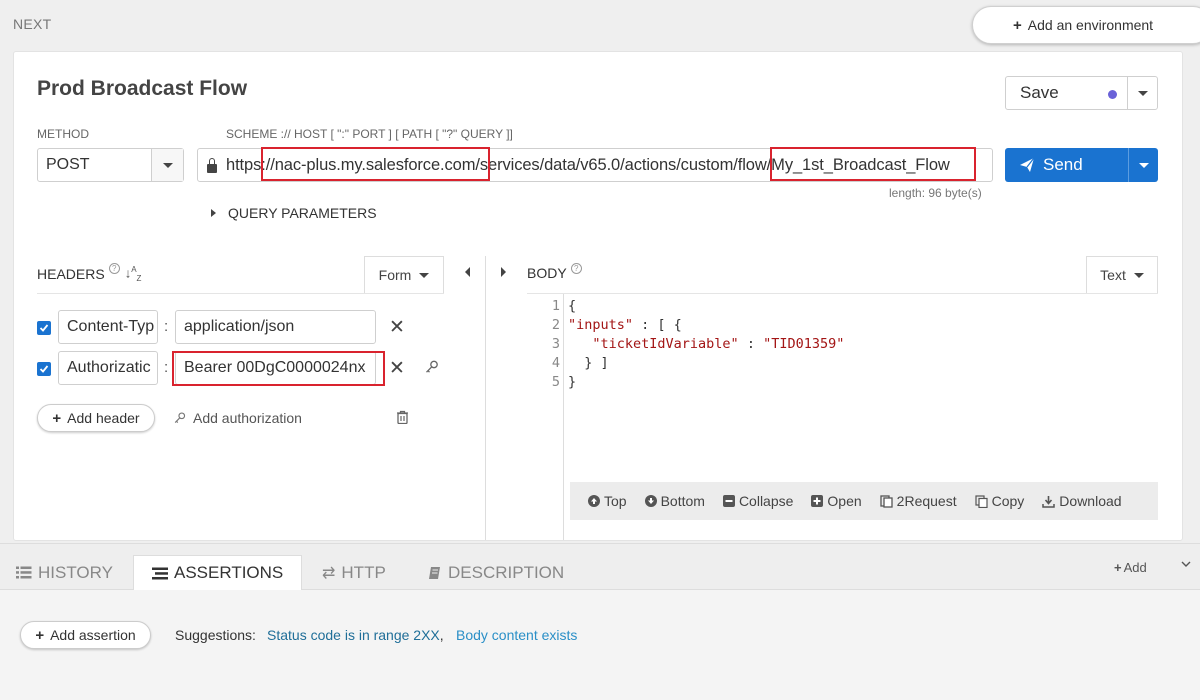 The height and width of the screenshot is (700, 1200). Describe the element at coordinates (509, 272) in the screenshot. I see `collapse-right-icon` at that location.